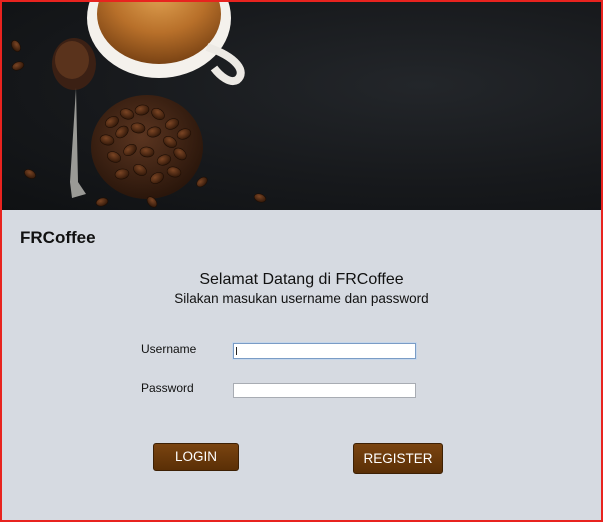 The height and width of the screenshot is (522, 603). What do you see at coordinates (169, 349) in the screenshot?
I see `username-label: Username` at bounding box center [169, 349].